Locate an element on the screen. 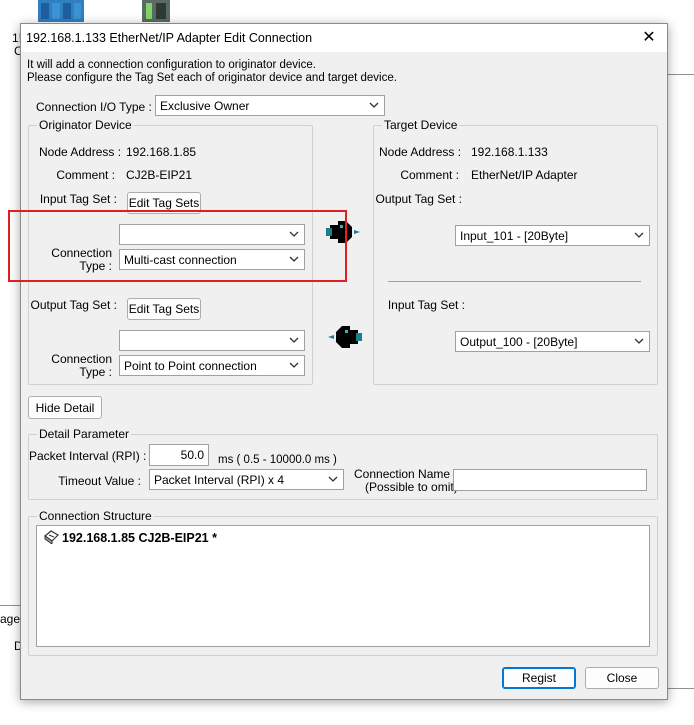  connection-name-input is located at coordinates (550, 480).